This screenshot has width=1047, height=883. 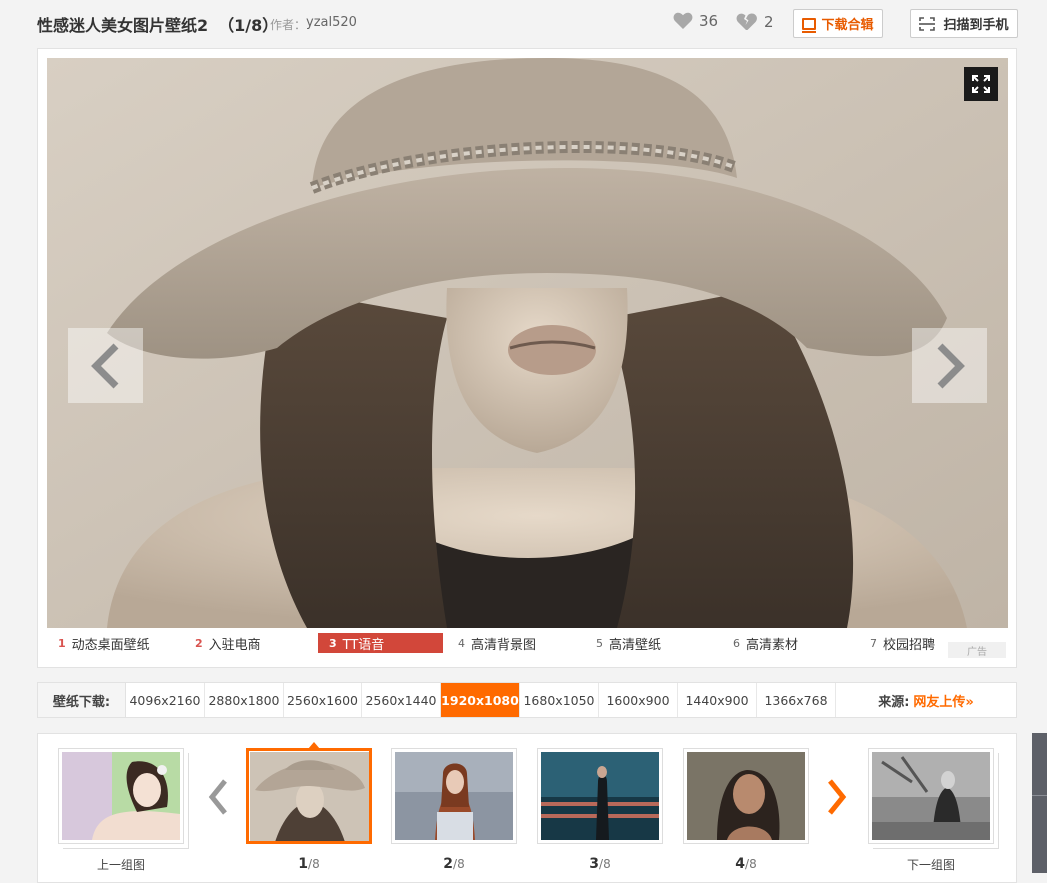 What do you see at coordinates (847, 25) in the screenshot?
I see `download-collection-label: 下载合辑` at bounding box center [847, 25].